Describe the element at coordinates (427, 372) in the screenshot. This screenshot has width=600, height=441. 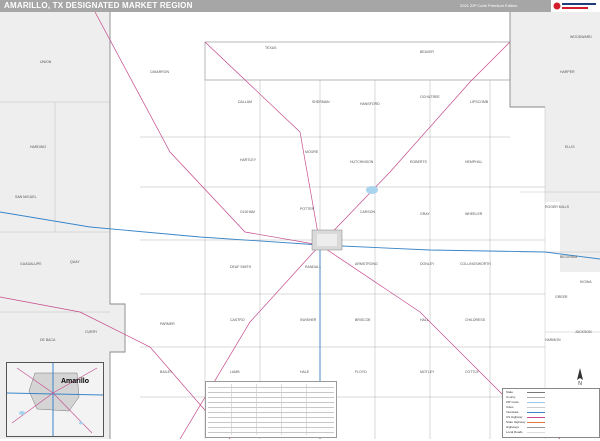
I see `county-label-motley: MOTLEY` at that location.